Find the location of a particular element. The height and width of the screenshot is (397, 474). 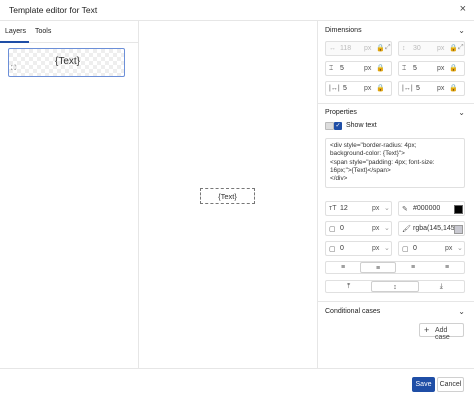

radius-unit: px is located at coordinates (376, 248).